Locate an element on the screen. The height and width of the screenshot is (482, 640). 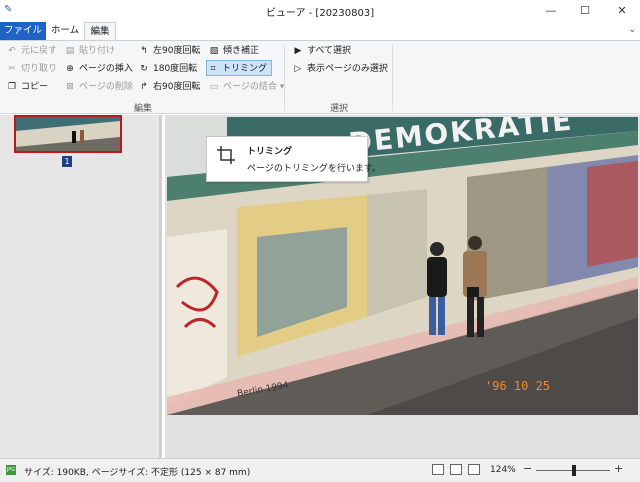
select-visible-icon: ▷ is located at coordinates (298, 69).